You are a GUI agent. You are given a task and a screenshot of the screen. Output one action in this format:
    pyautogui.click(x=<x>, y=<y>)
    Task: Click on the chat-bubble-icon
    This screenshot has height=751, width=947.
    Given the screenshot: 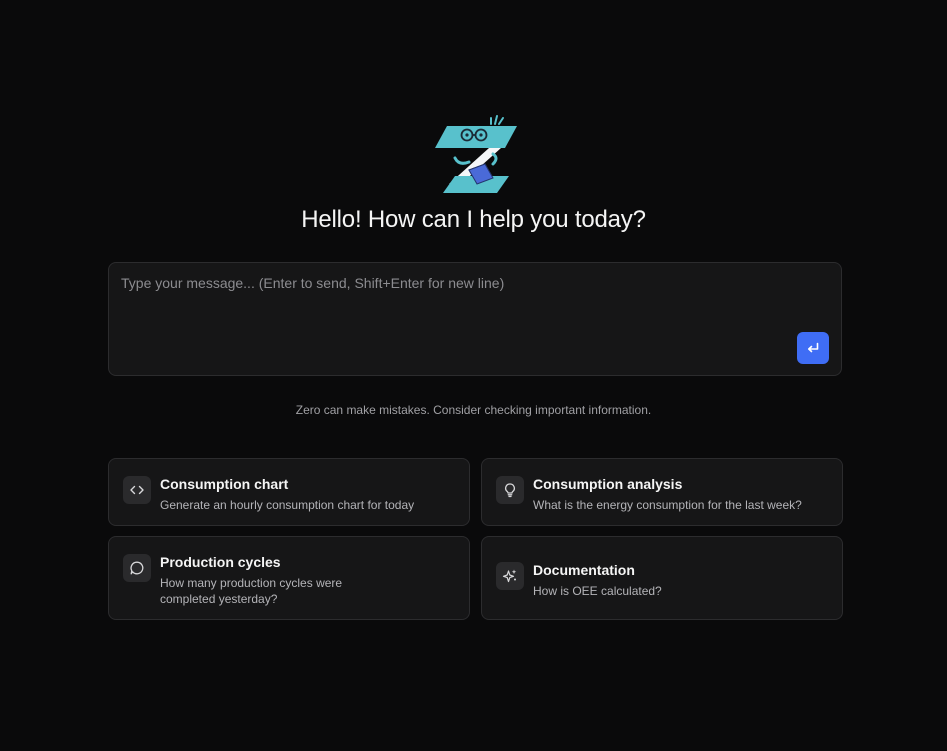 What is the action you would take?
    pyautogui.click(x=137, y=568)
    